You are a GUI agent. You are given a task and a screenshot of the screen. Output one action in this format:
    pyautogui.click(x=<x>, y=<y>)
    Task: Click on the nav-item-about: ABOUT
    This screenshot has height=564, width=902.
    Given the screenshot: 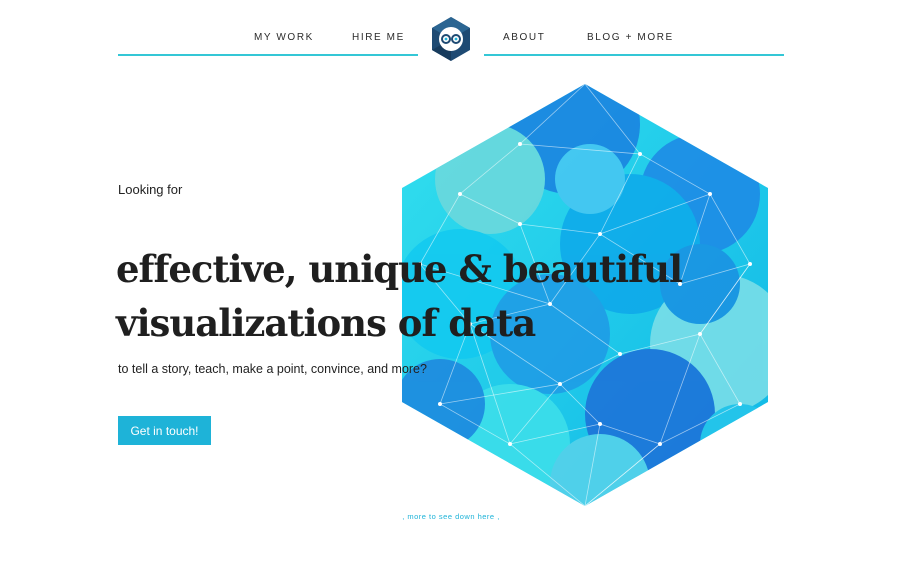 What is the action you would take?
    pyautogui.click(x=524, y=37)
    